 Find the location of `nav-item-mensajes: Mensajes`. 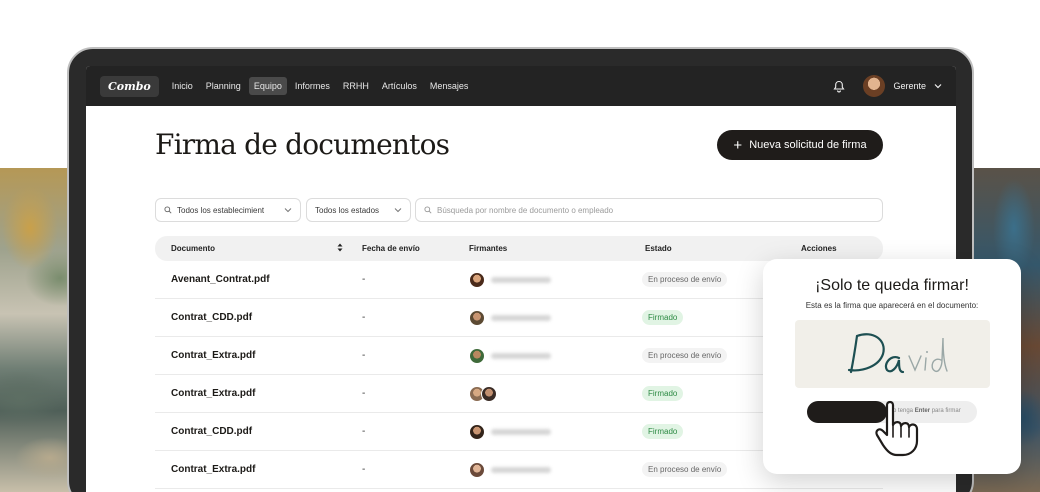

nav-item-mensajes: Mensajes is located at coordinates (449, 86).